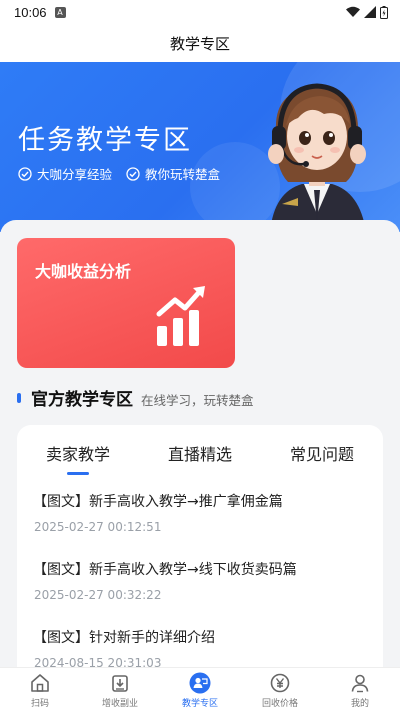  Describe the element at coordinates (370, 12) in the screenshot. I see `signal-icon` at that location.